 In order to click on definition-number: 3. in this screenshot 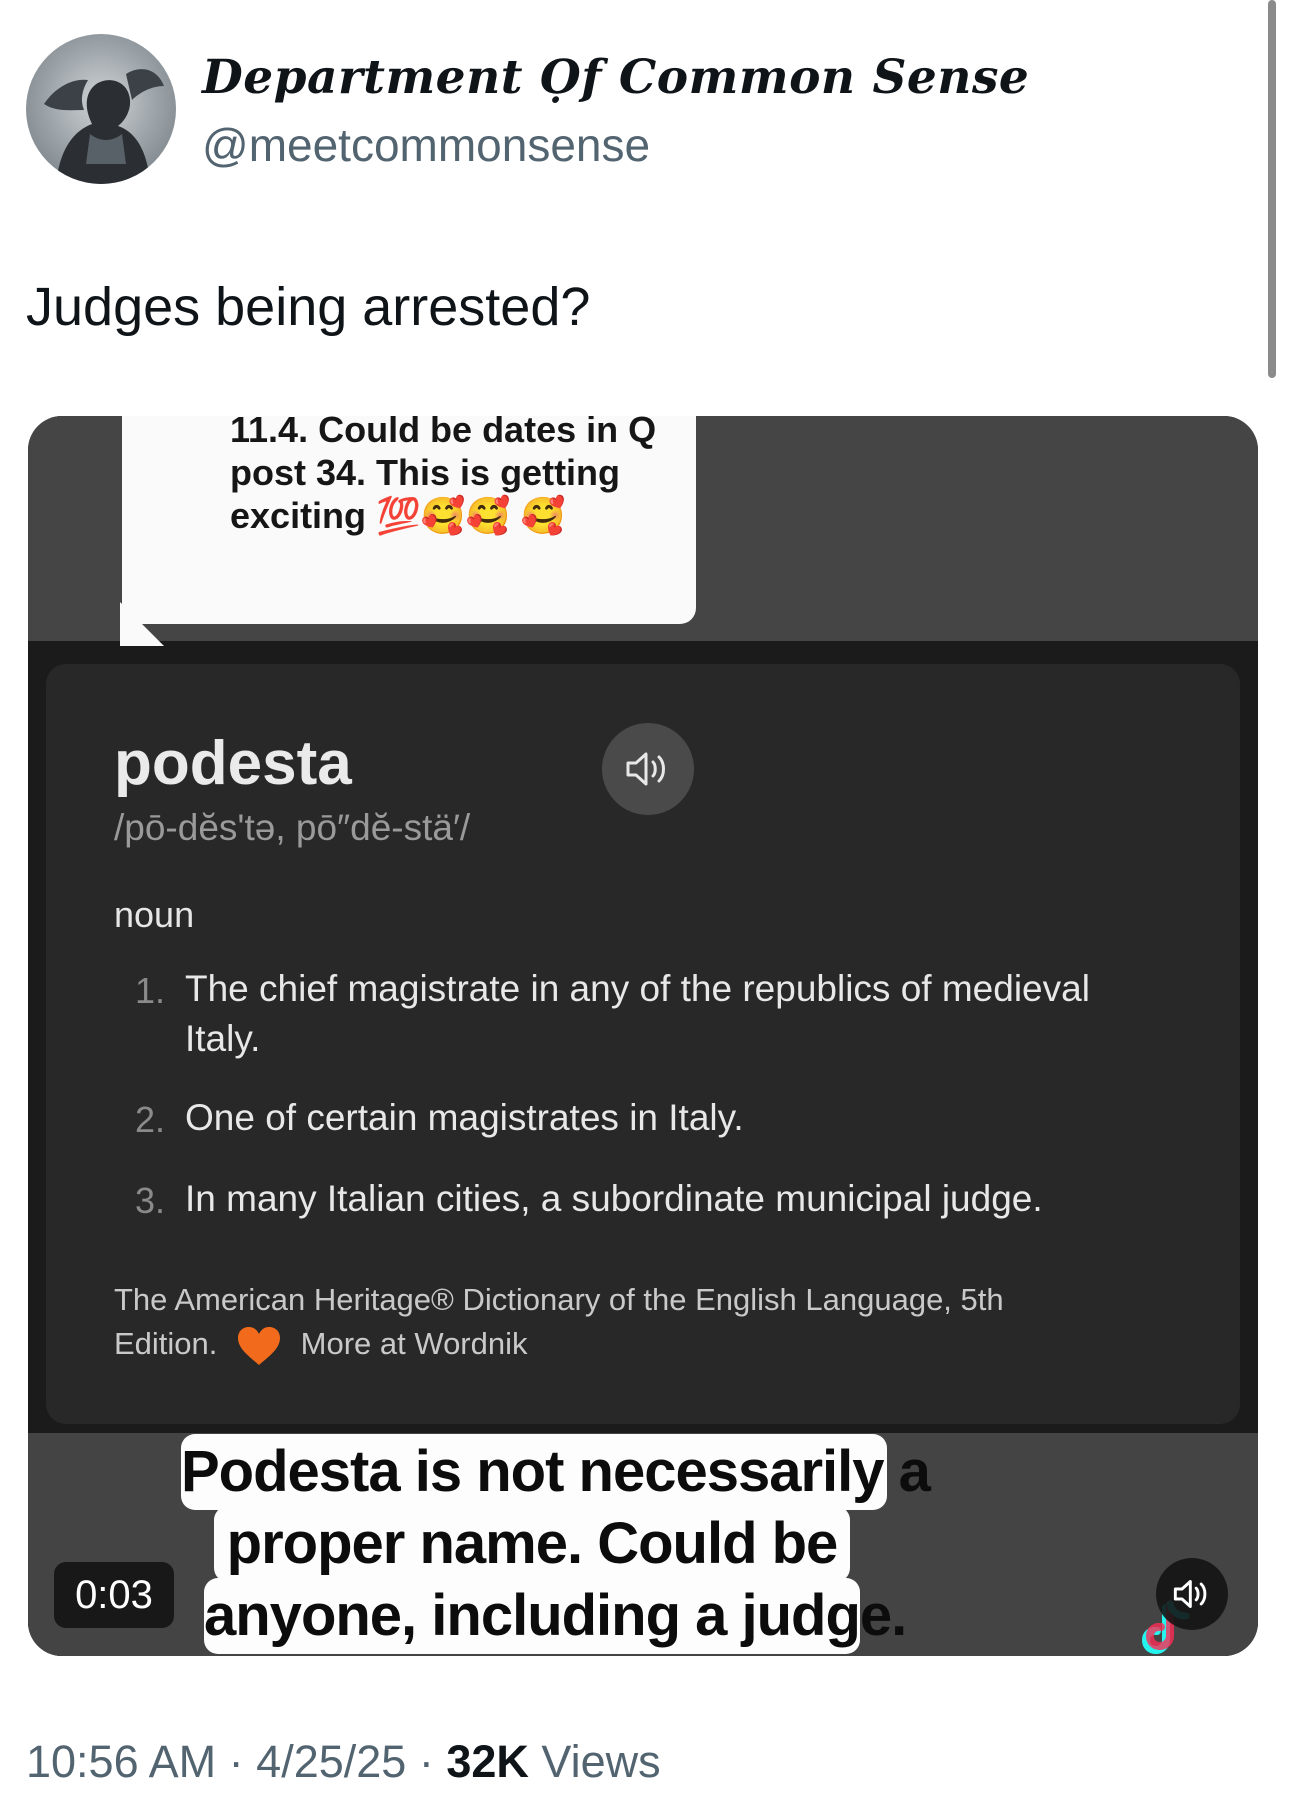, I will do `click(150, 1200)`.